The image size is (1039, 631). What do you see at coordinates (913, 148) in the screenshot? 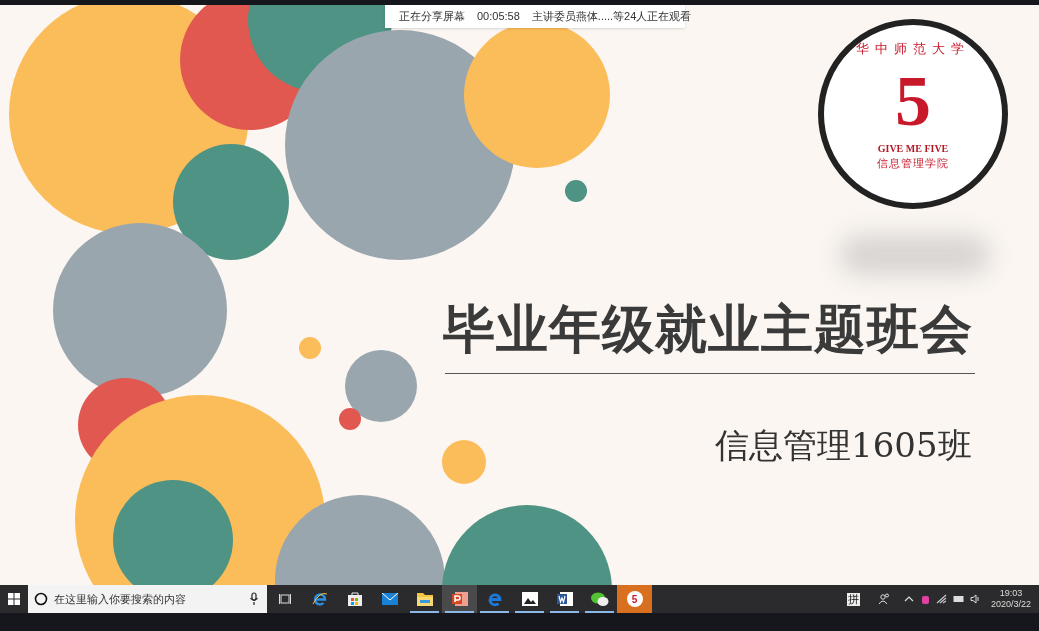
I see `logo-tagline: GIVE ME FIVE` at bounding box center [913, 148].